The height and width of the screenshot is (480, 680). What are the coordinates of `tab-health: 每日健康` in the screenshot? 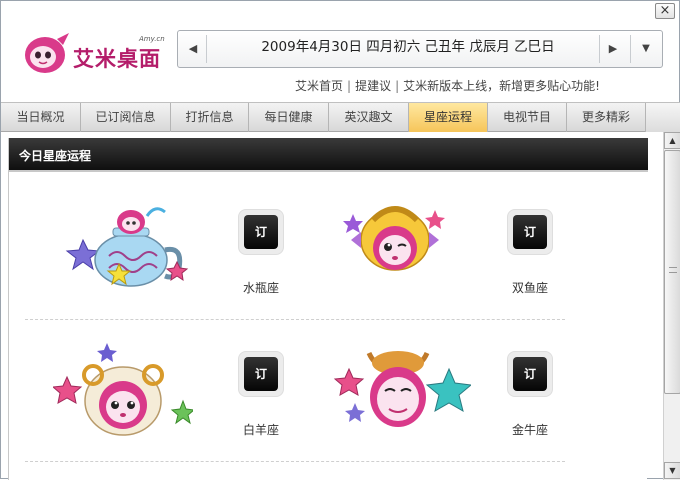 It's located at (289, 117).